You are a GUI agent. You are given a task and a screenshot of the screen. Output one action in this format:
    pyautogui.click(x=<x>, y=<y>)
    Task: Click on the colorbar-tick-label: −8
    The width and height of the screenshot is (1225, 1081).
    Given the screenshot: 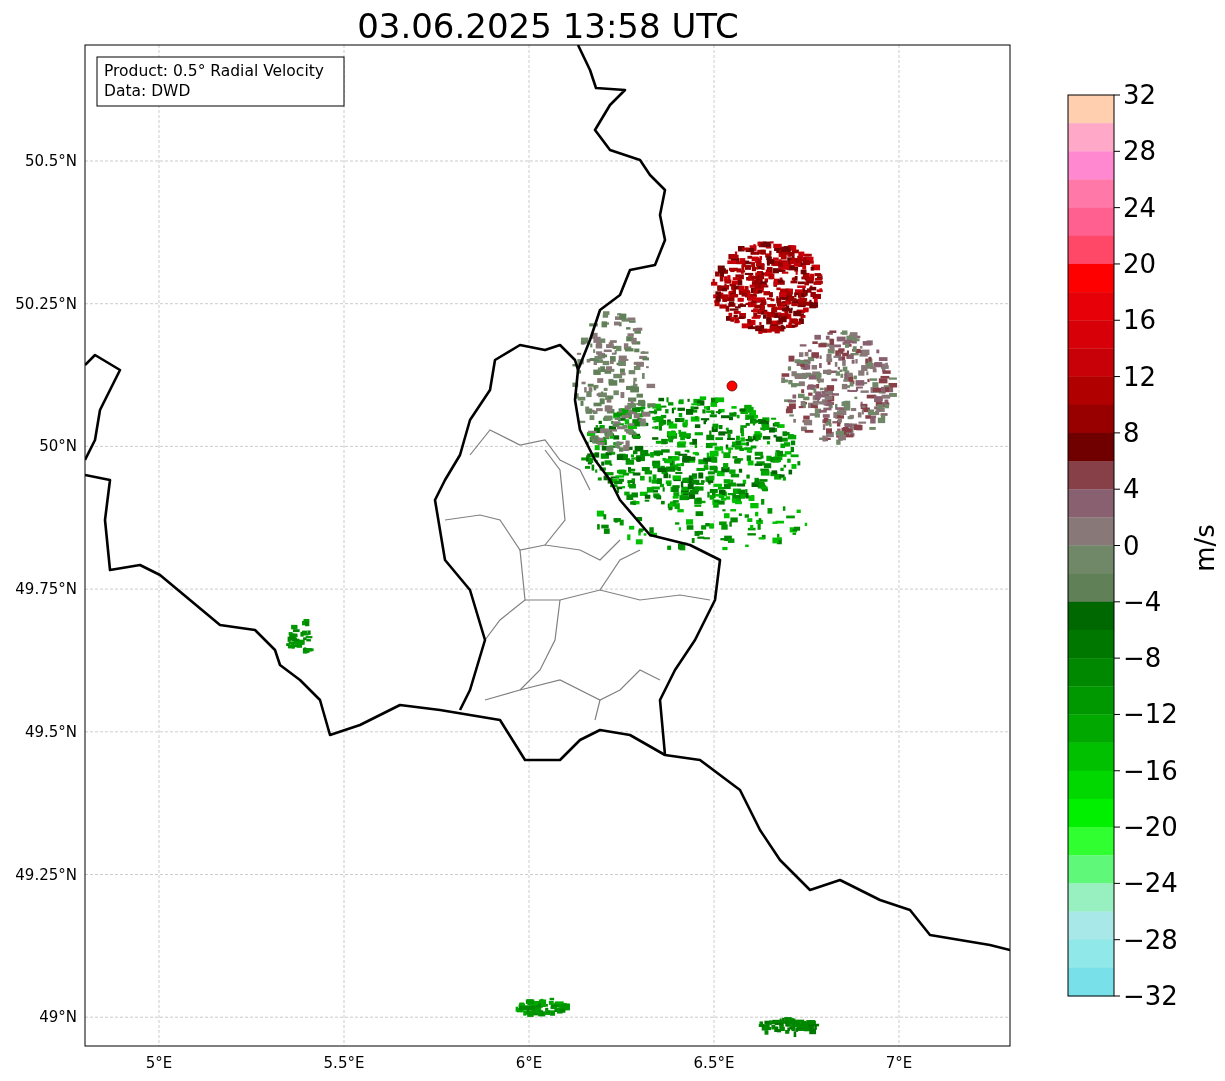 What is the action you would take?
    pyautogui.click(x=1142, y=658)
    